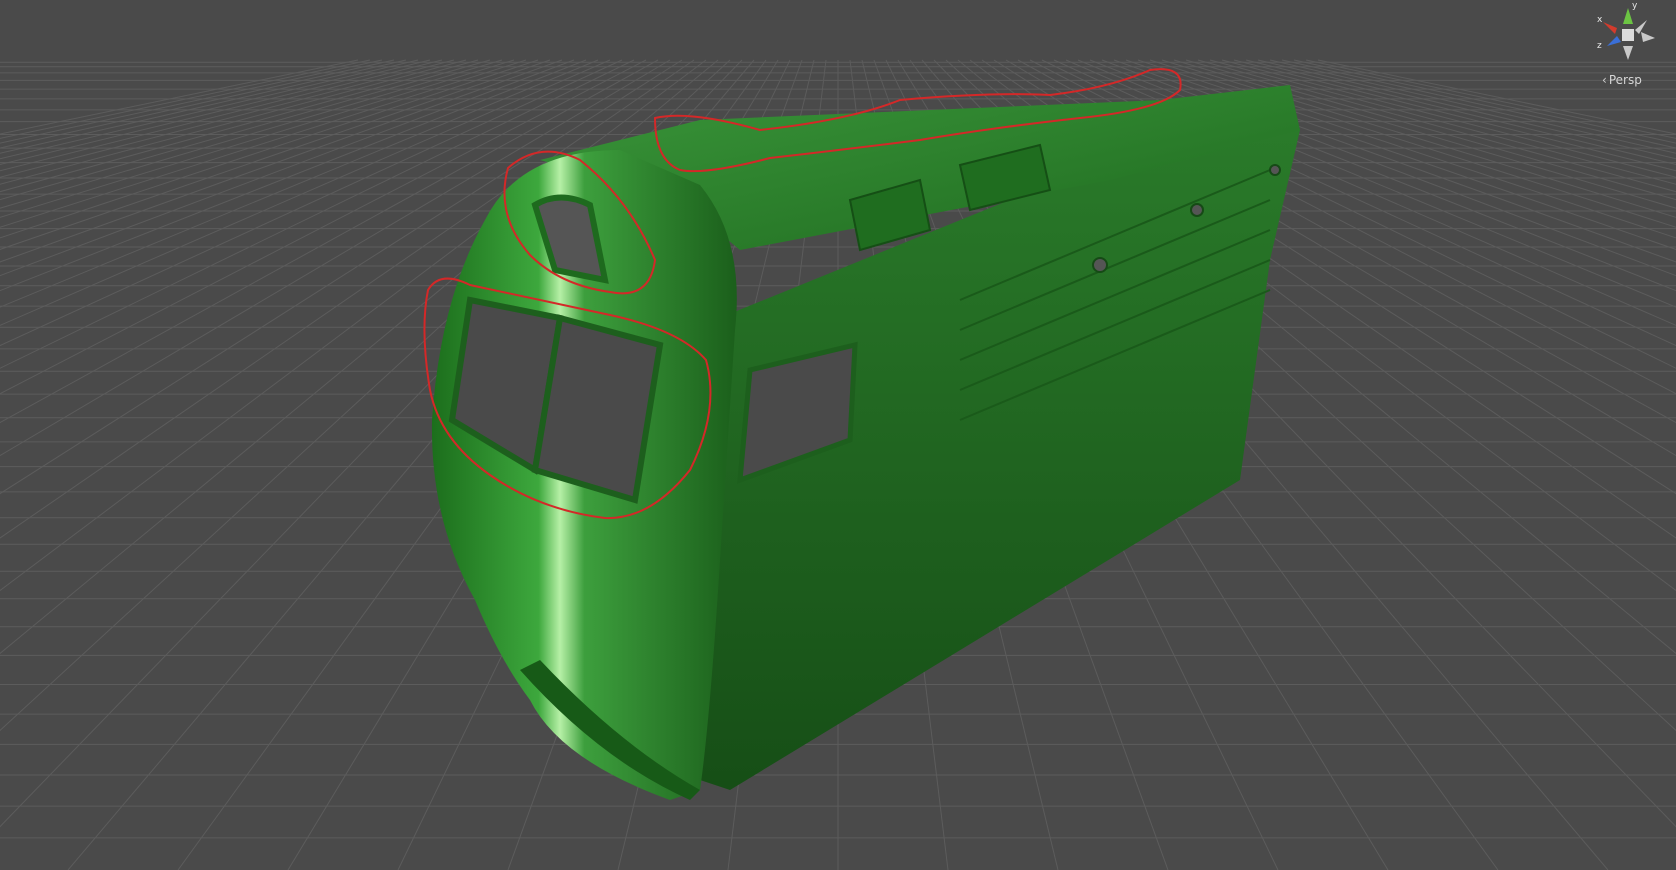  I want to click on gizmo-center-cube, so click(1628, 35).